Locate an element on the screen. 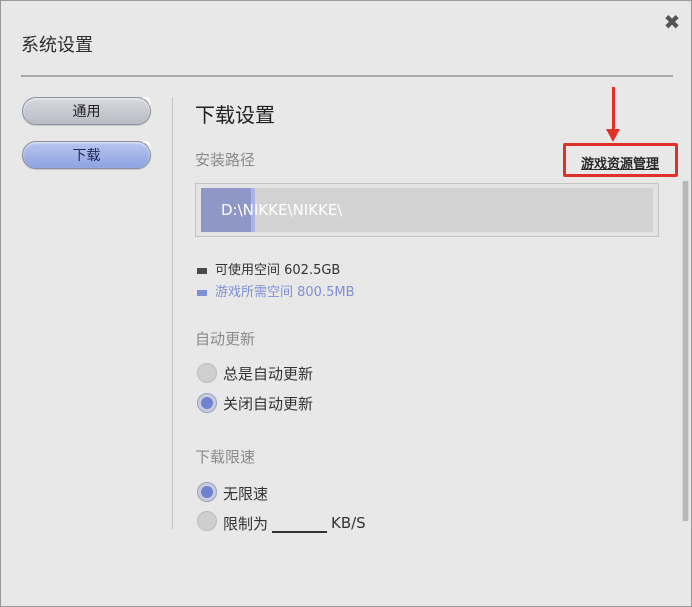 Image resolution: width=692 pixels, height=607 pixels. sidebar-divider is located at coordinates (172, 313).